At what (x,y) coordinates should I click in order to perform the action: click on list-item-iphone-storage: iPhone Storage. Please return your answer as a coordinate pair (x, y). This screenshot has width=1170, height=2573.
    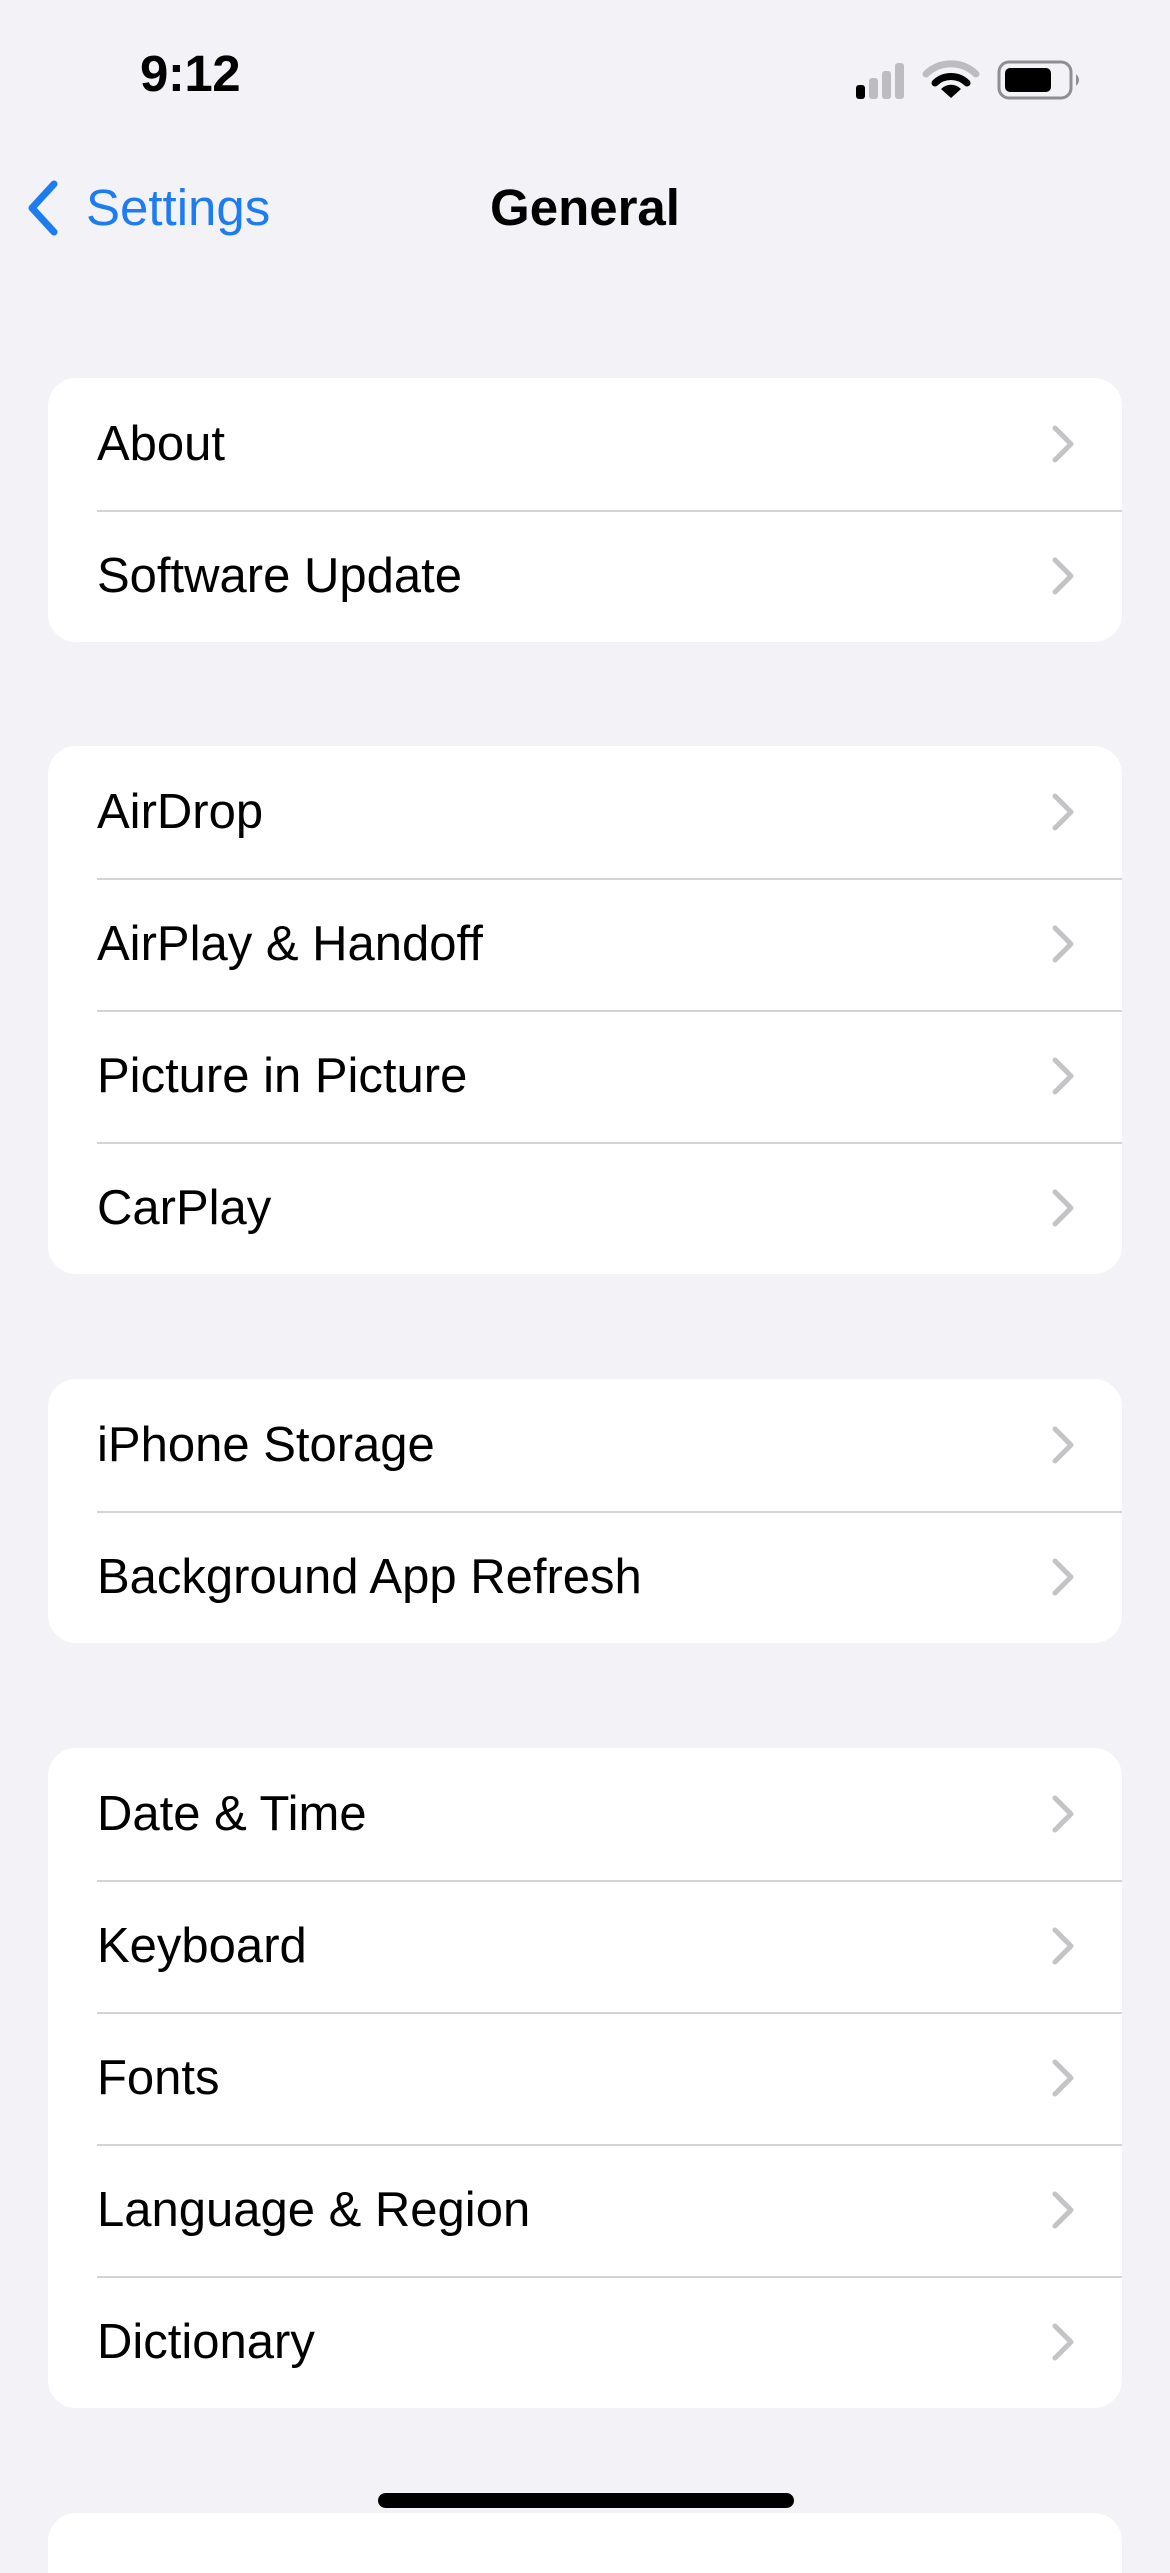
    Looking at the image, I should click on (585, 1445).